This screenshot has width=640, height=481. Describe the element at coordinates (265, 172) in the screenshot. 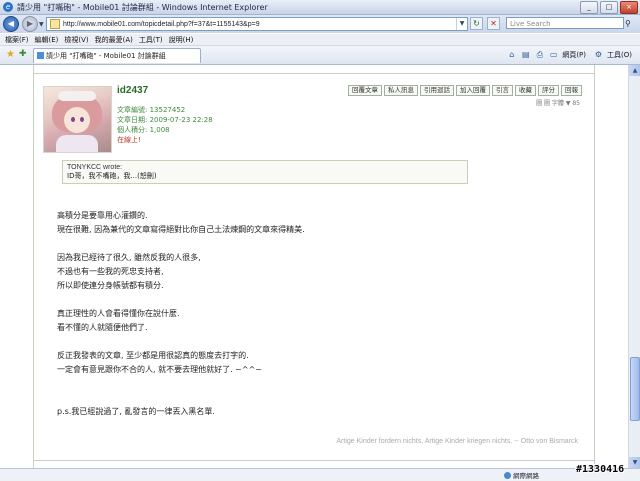

I see `quote-block: TONYKCC wrote: ID哥，我不嘴砲，我...(恕刪)` at that location.